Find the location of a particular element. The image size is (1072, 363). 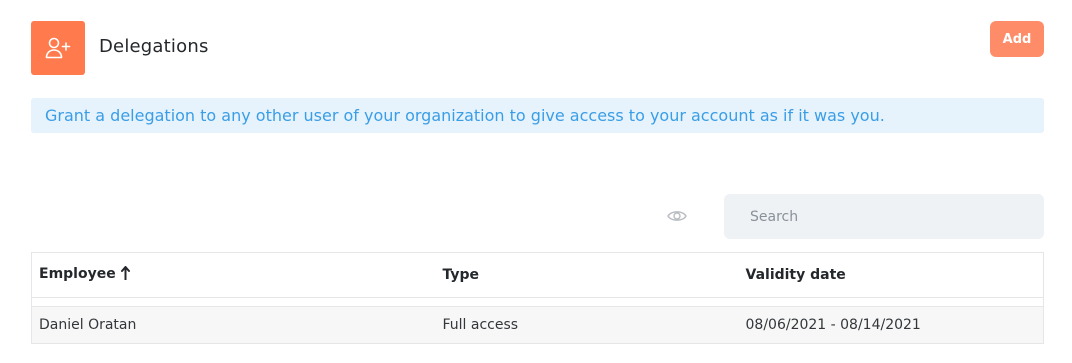

cell-type: Full access is located at coordinates (587, 325).